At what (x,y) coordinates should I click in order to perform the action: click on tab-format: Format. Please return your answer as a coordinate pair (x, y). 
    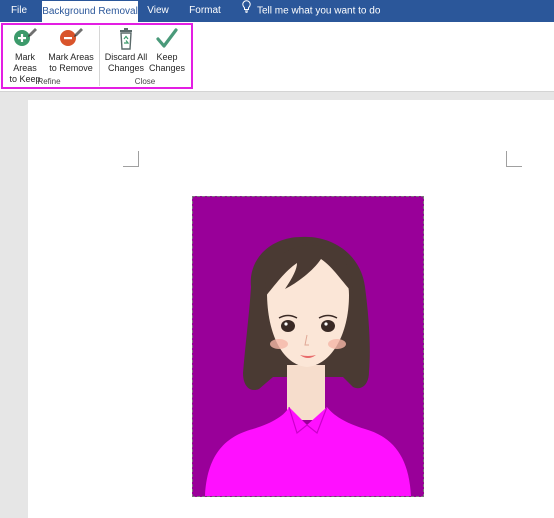
    Looking at the image, I should click on (205, 11).